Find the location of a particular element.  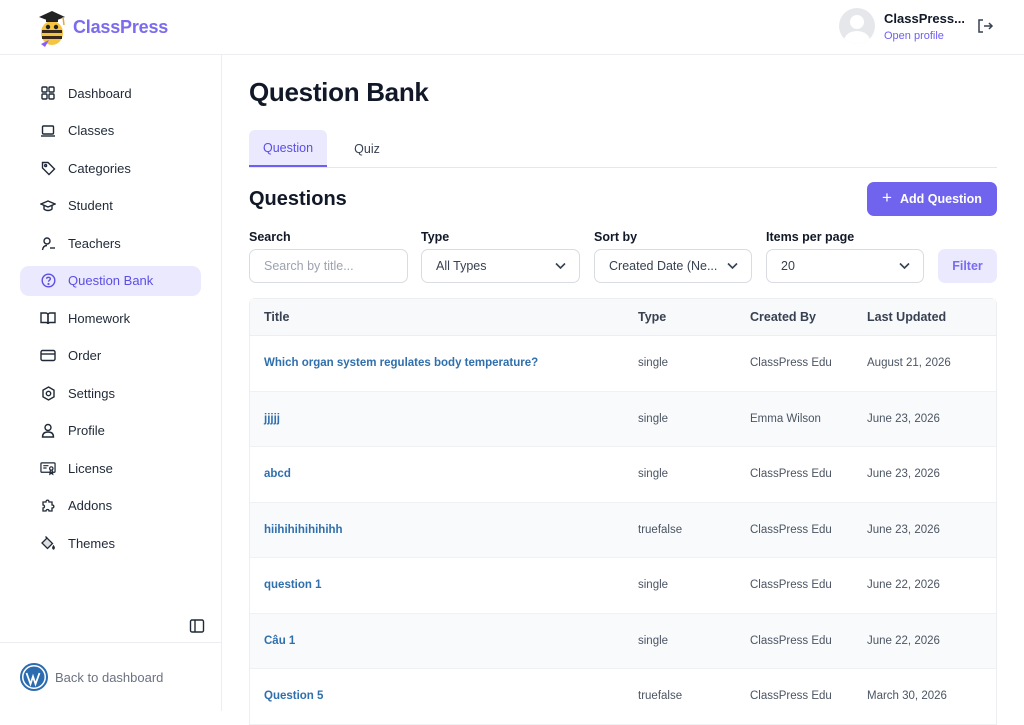

logout-icon is located at coordinates (985, 26).